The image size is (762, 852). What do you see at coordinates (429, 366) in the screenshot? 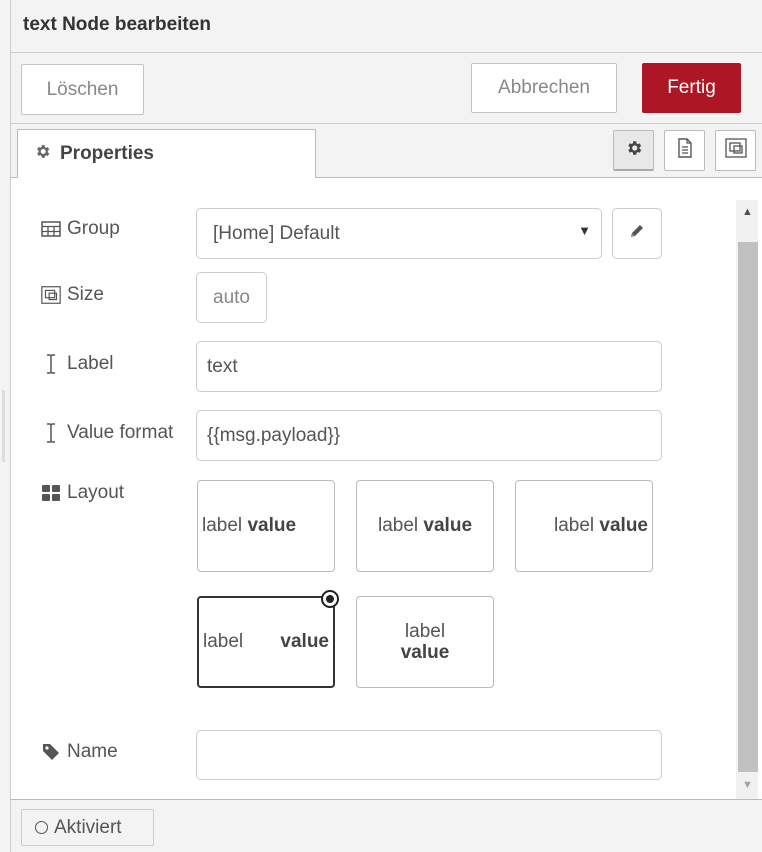
I see `label-input: text` at bounding box center [429, 366].